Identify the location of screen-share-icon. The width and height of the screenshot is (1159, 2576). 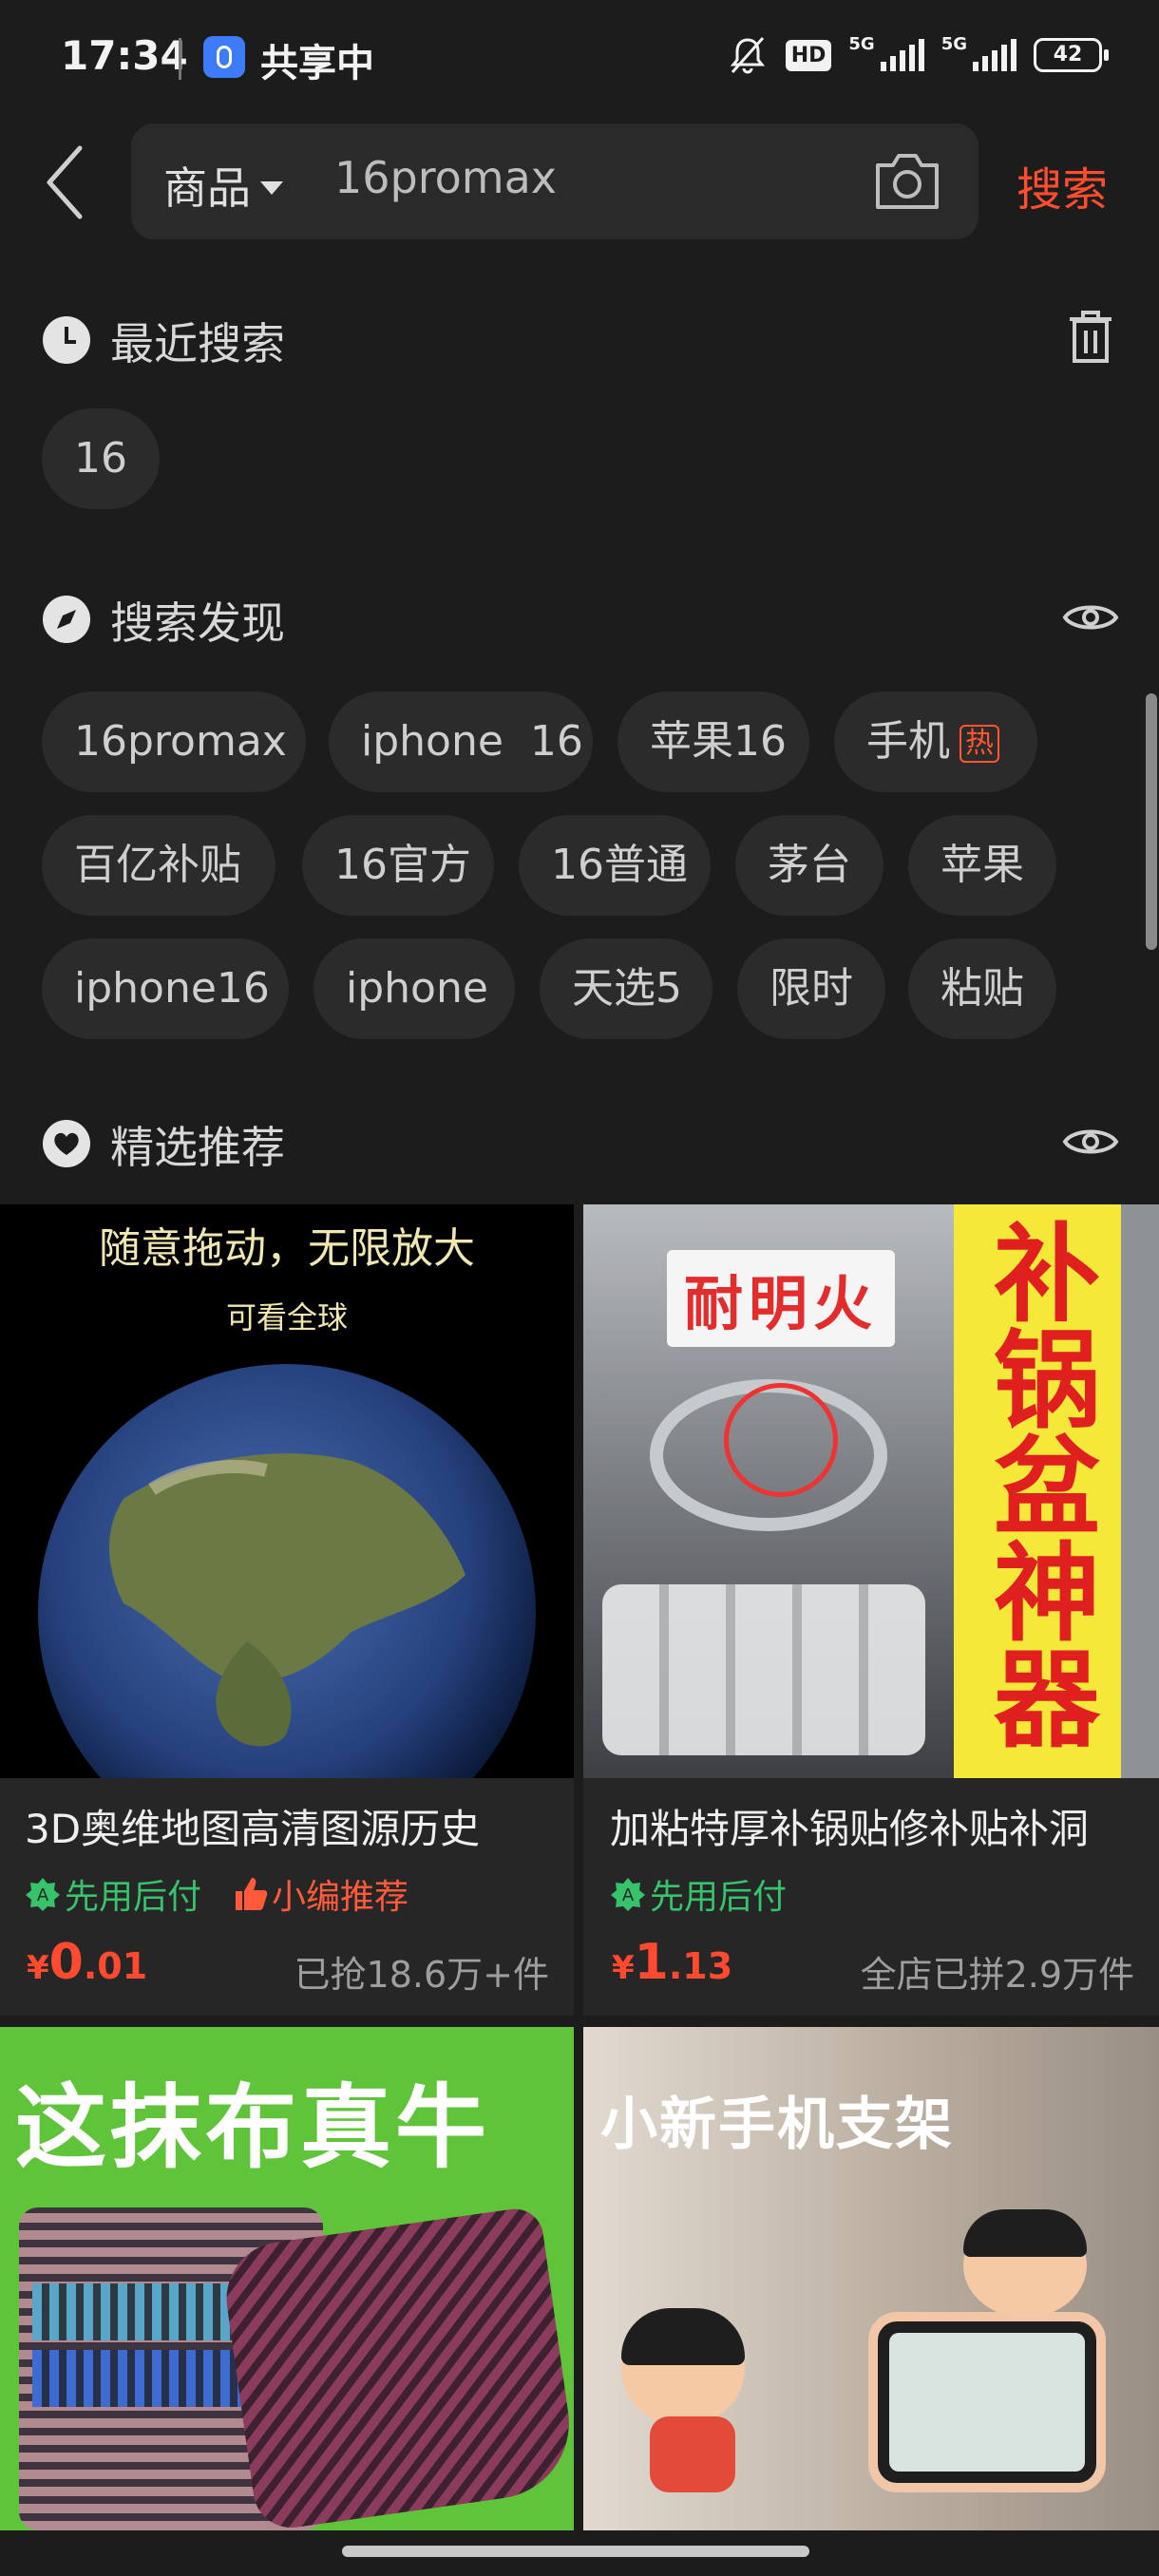
(224, 57).